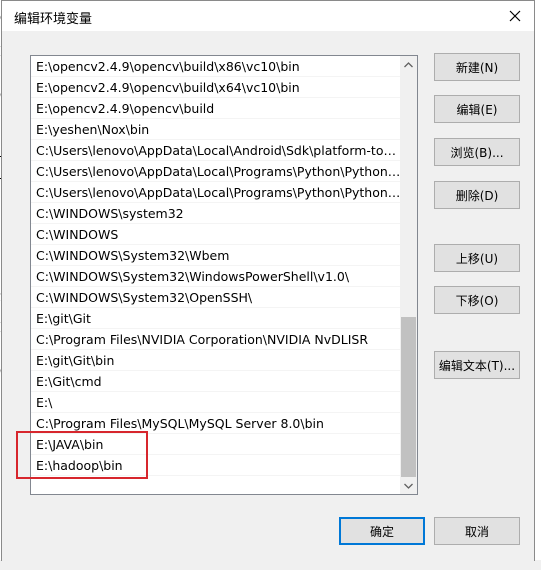 The height and width of the screenshot is (570, 541). What do you see at coordinates (408, 397) in the screenshot?
I see `scrollbar-thumb` at bounding box center [408, 397].